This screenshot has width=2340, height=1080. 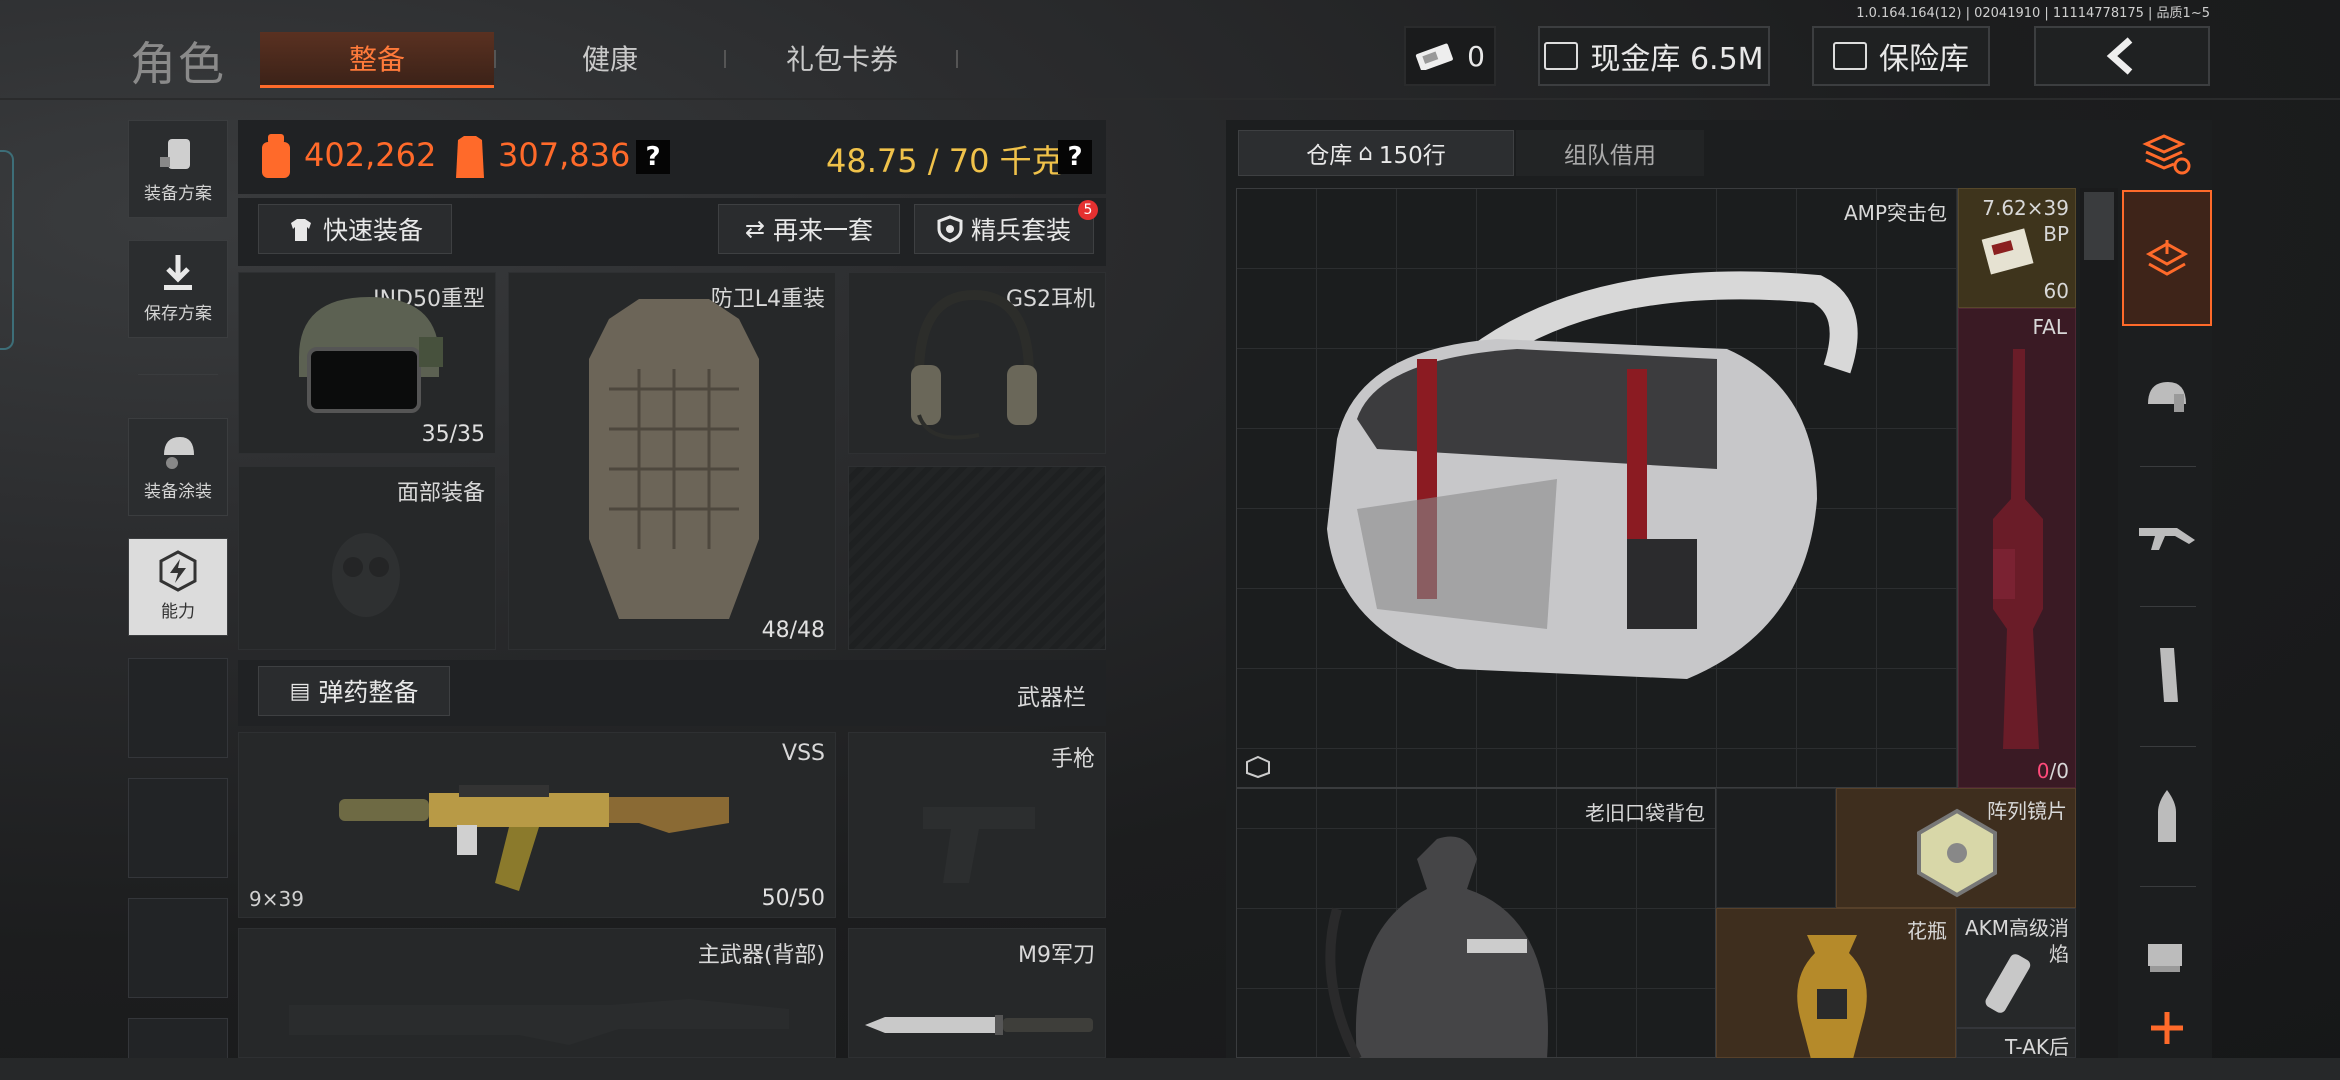 What do you see at coordinates (2059, 771) in the screenshot?
I see `fal-ammo-max: /0` at bounding box center [2059, 771].